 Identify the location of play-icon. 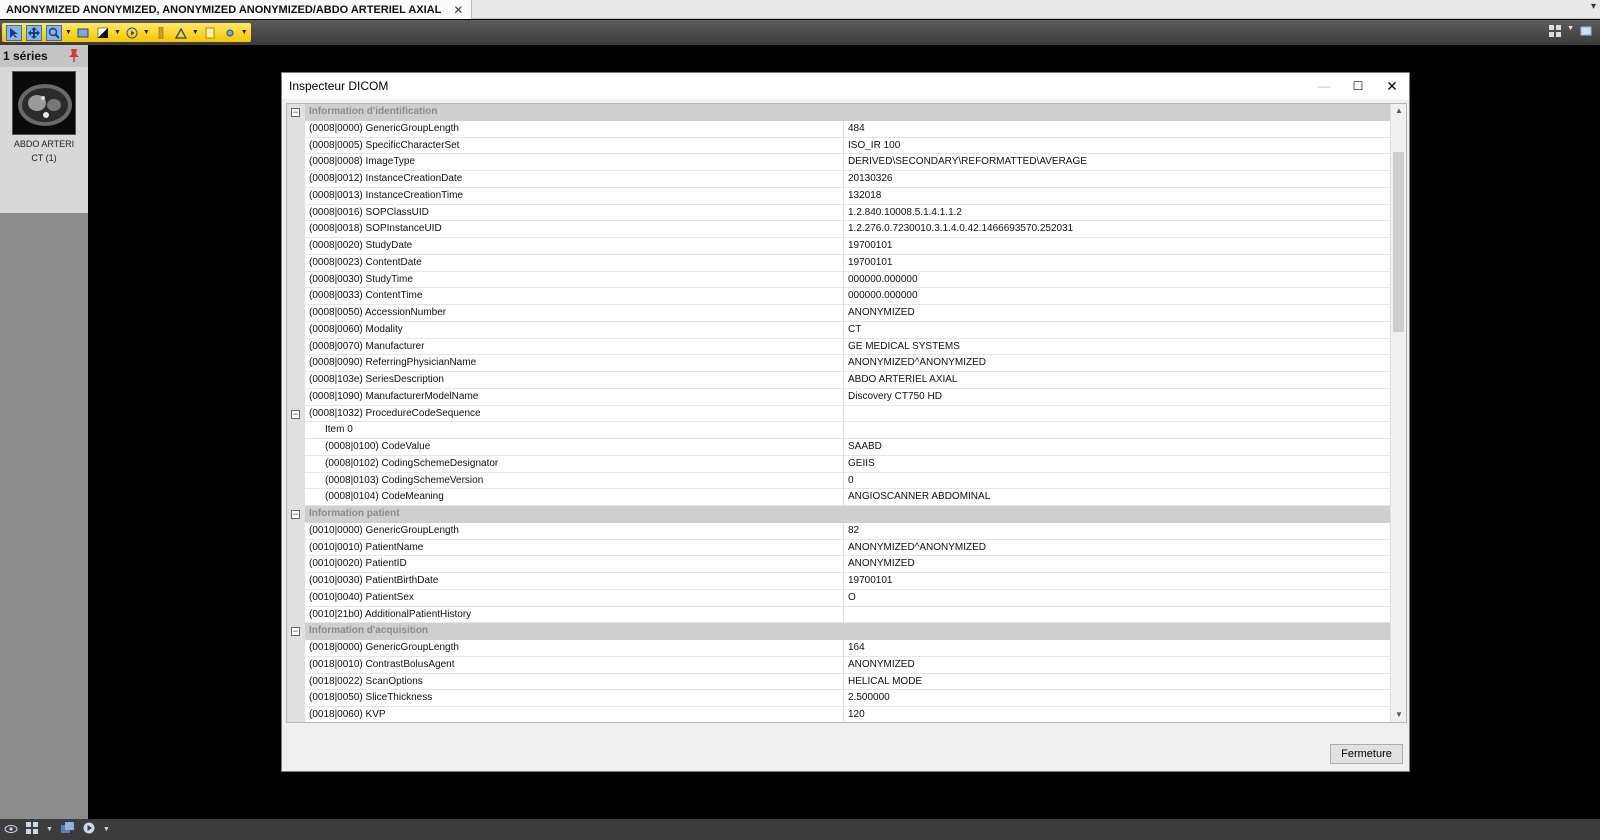
(89, 829).